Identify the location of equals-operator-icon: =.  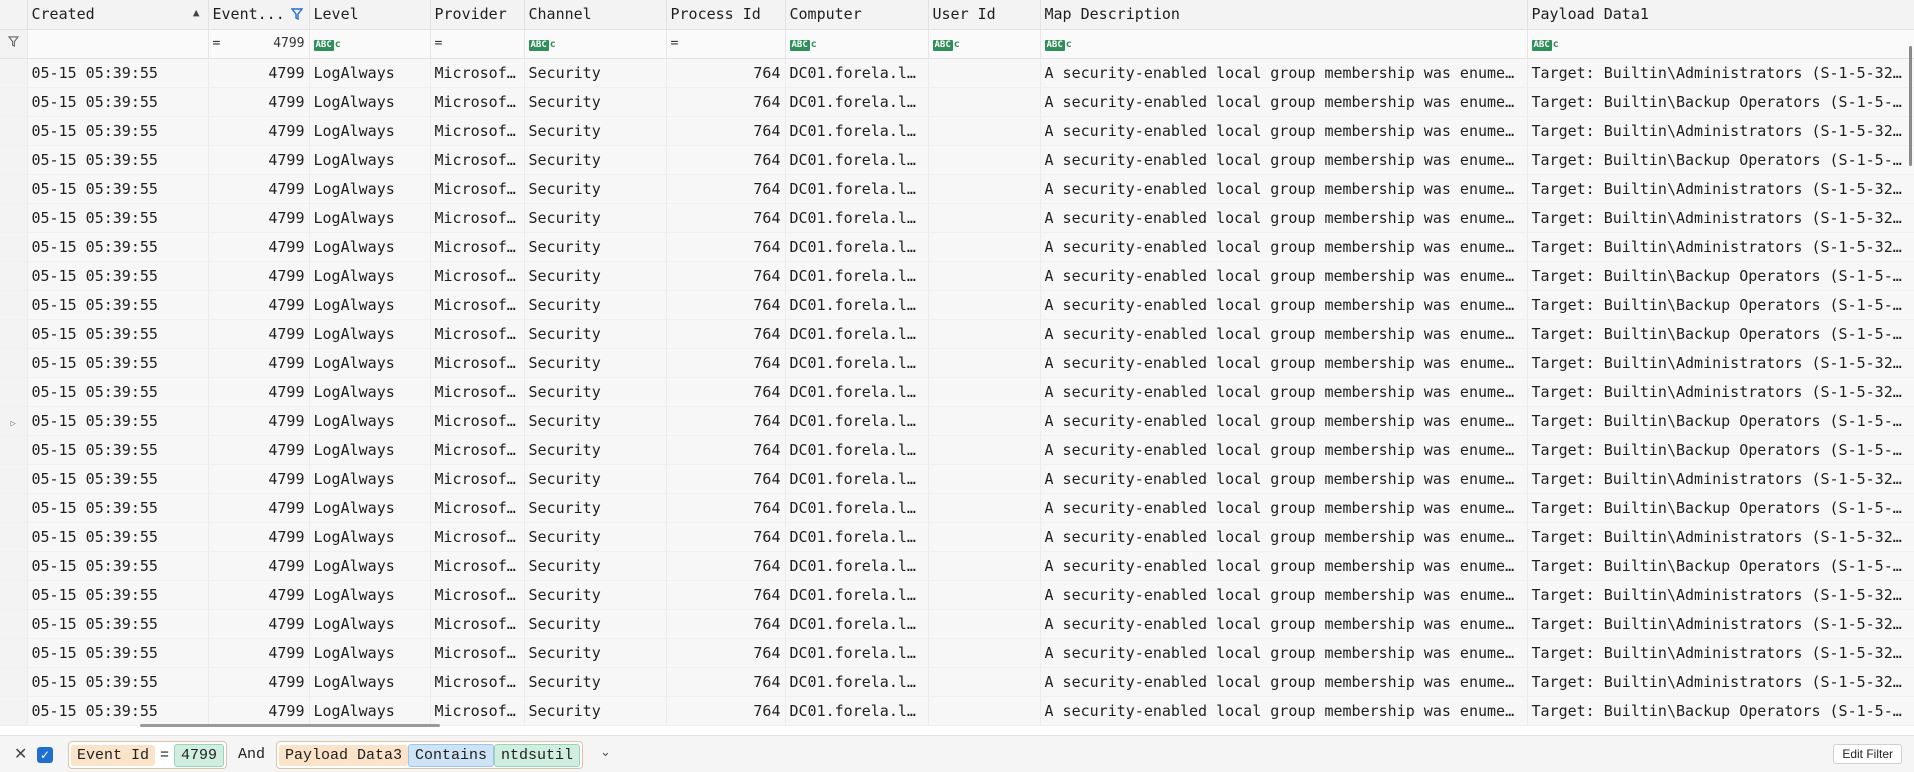
(217, 43).